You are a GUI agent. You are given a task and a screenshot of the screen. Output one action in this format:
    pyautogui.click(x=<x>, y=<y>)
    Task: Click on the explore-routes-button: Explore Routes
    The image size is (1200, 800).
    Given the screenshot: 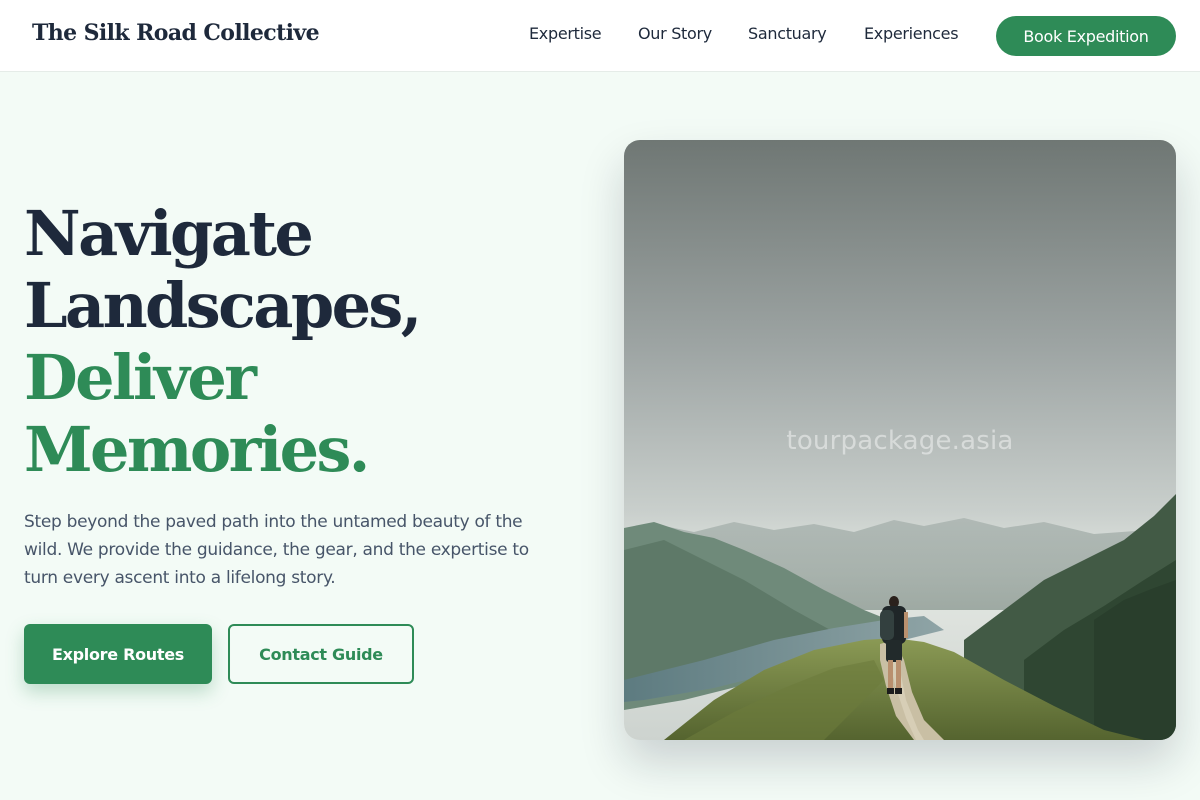 What is the action you would take?
    pyautogui.click(x=118, y=654)
    